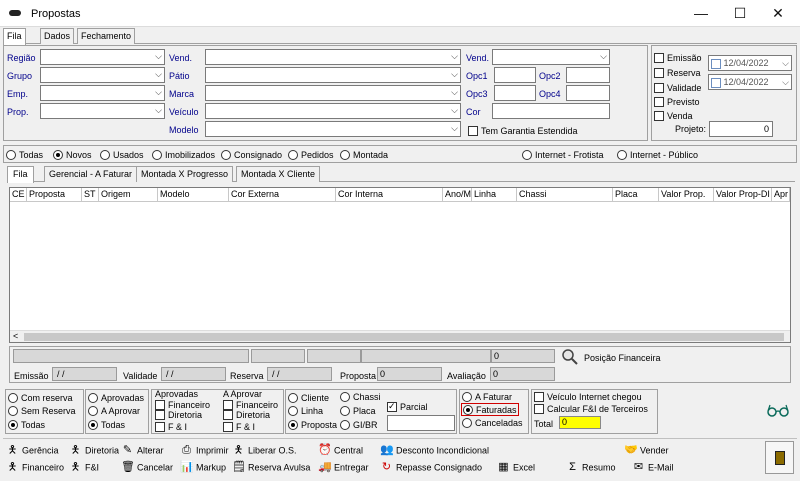 The image size is (800, 481). I want to click on date-to-picker: 12/04/2022 ⌵, so click(750, 82).